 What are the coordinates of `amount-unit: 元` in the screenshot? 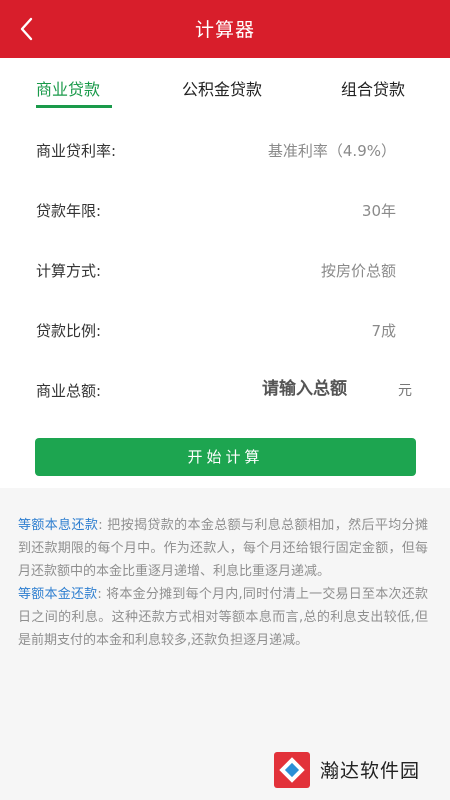 It's located at (405, 391).